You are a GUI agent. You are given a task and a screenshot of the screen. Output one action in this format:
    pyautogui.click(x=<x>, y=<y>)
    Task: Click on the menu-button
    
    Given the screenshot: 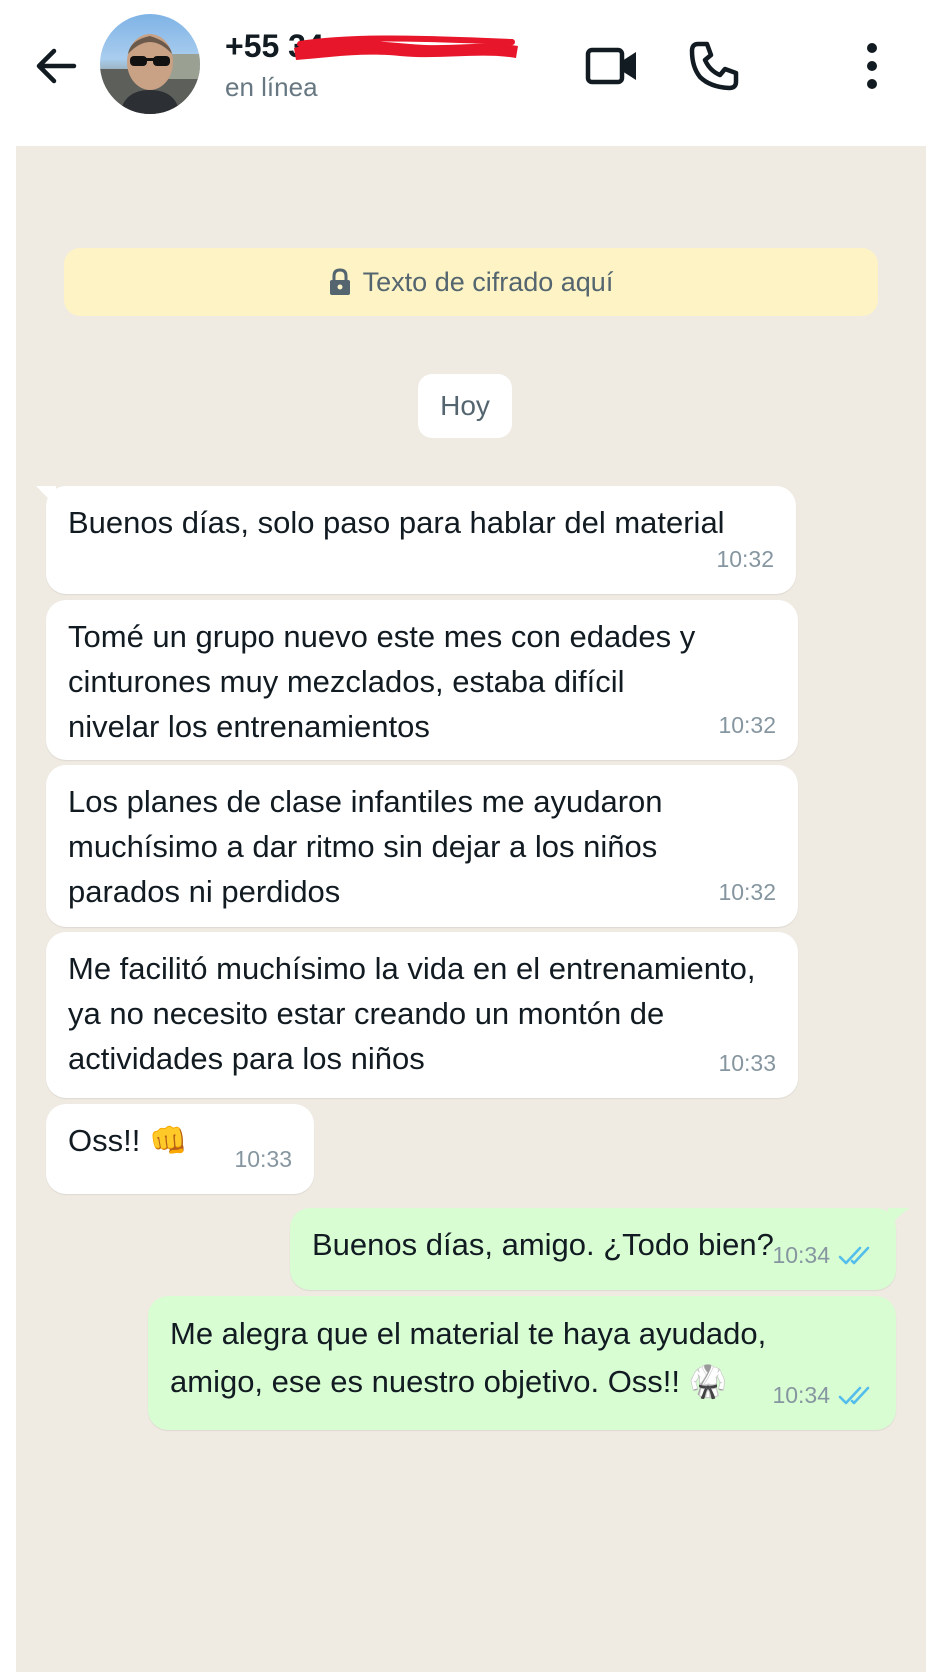 What is the action you would take?
    pyautogui.click(x=872, y=66)
    